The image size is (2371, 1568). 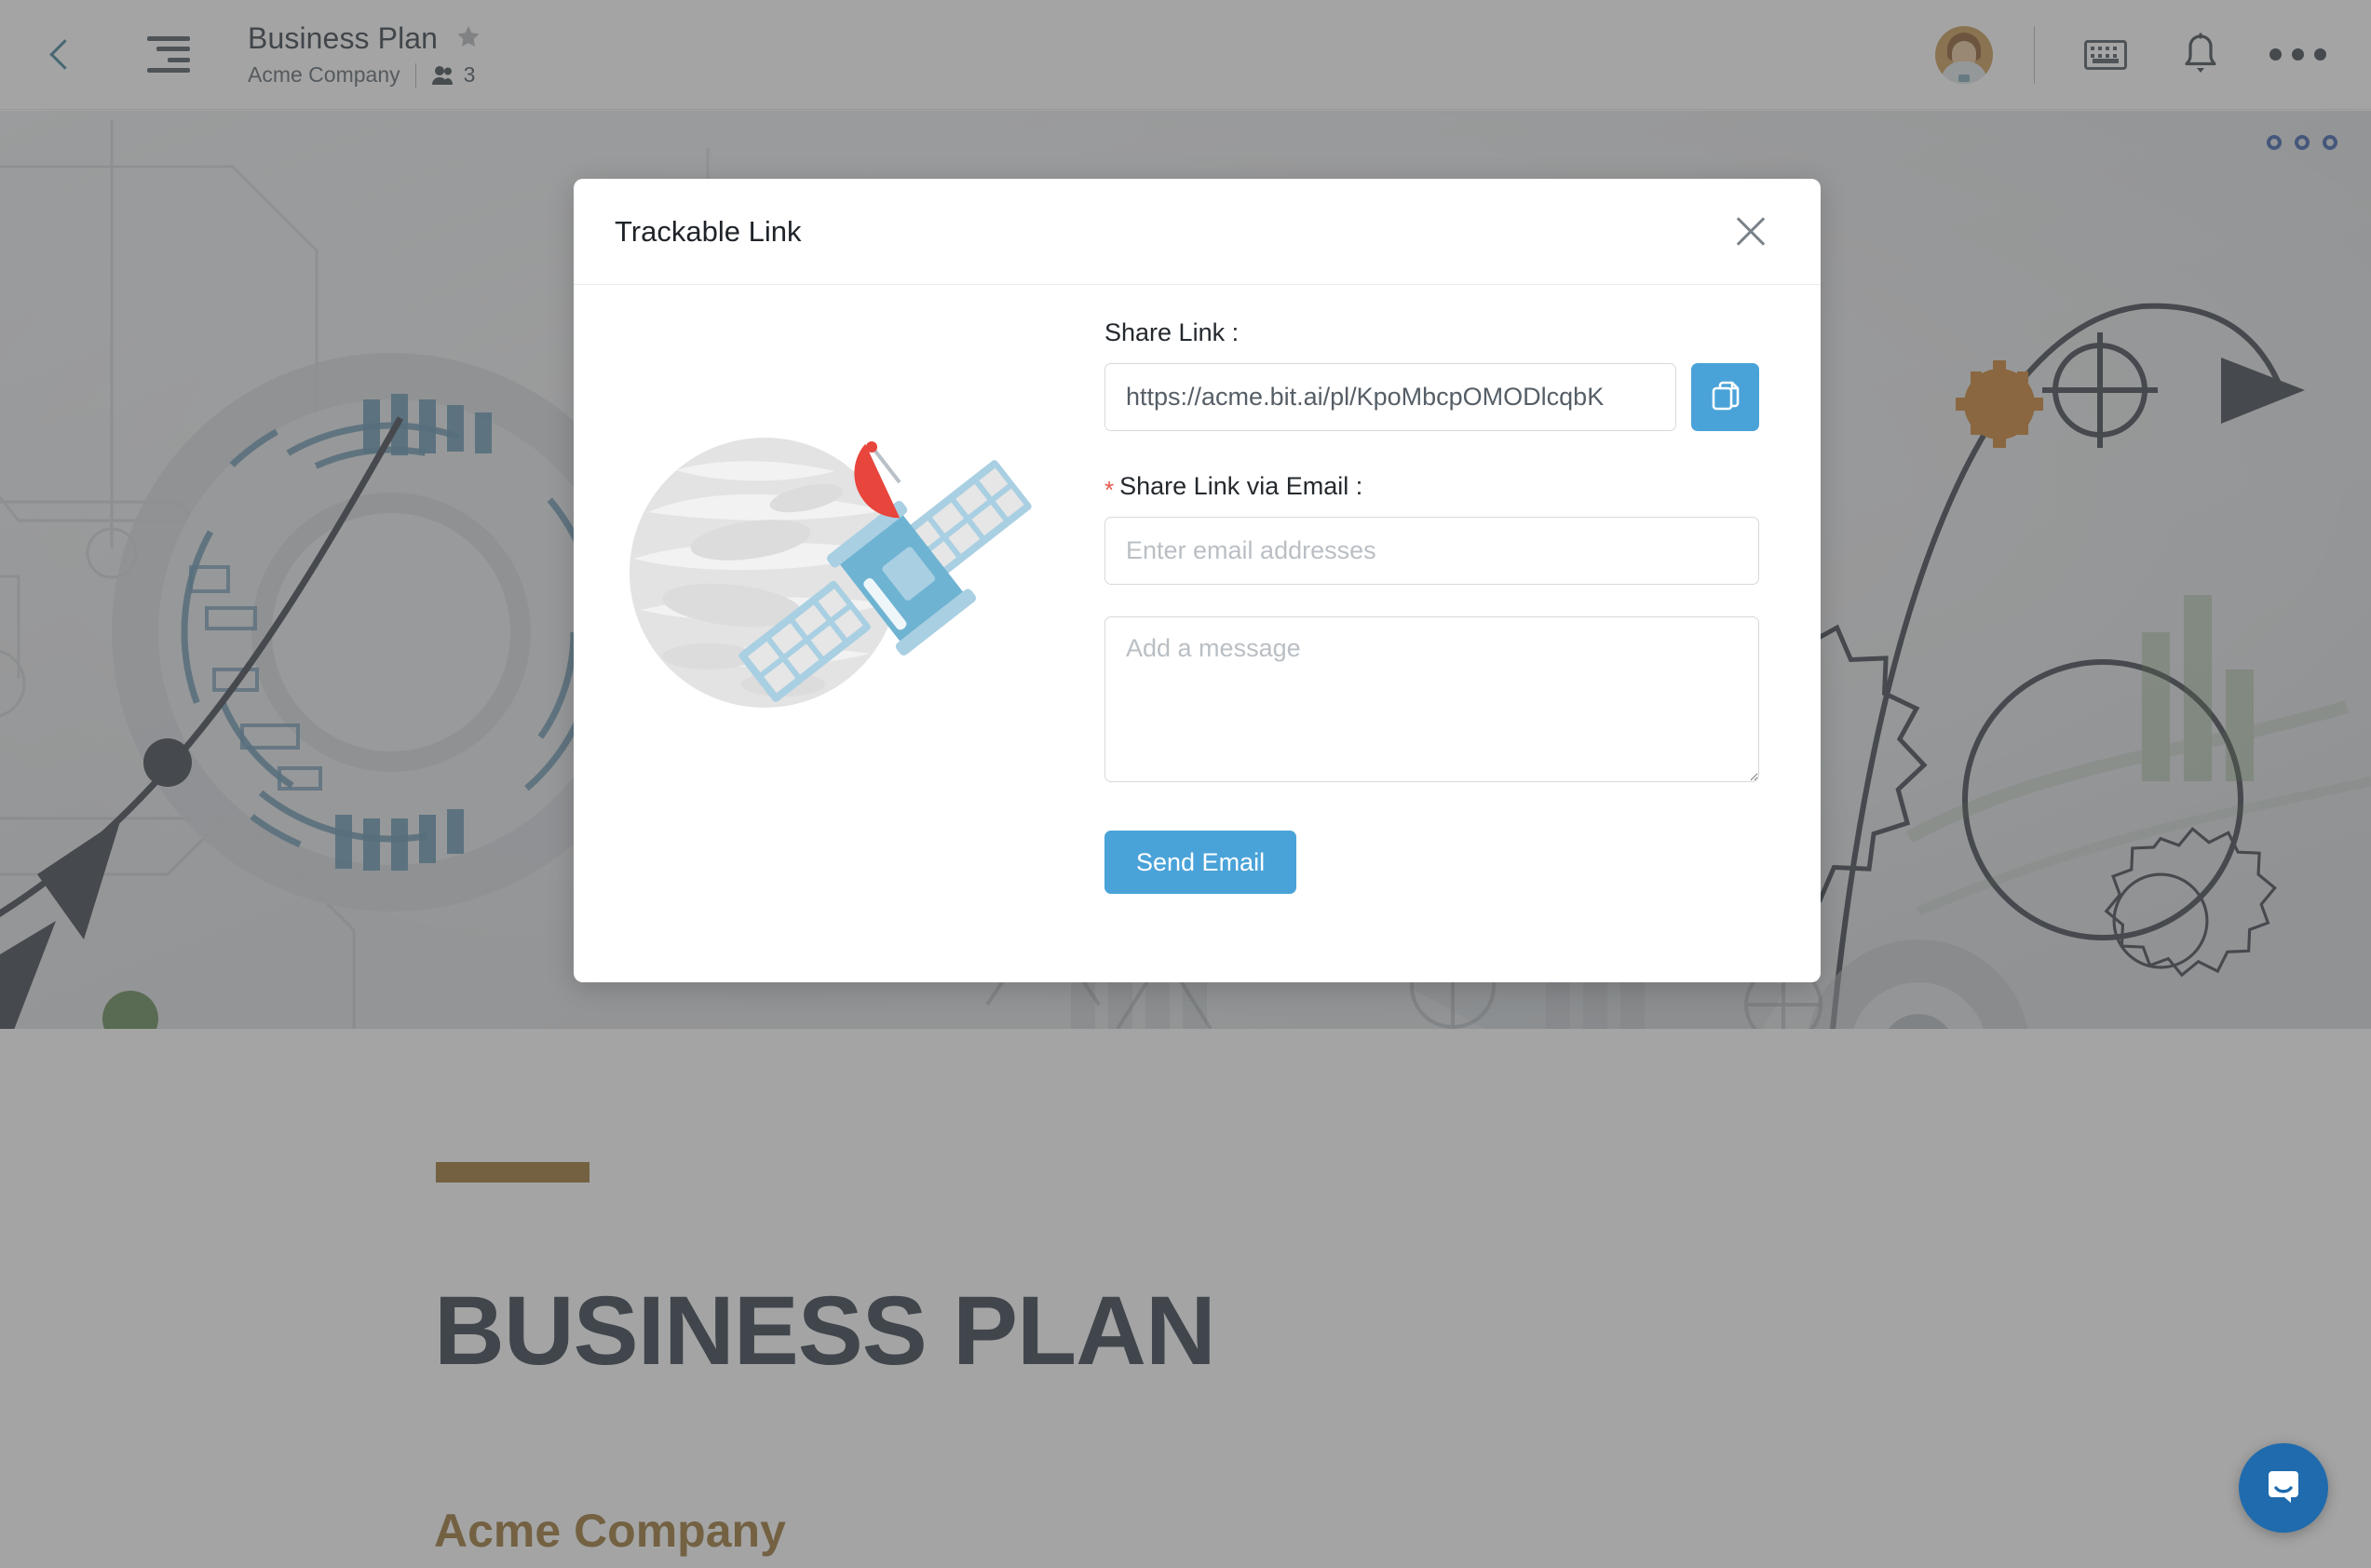 I want to click on share-link-row, so click(x=1431, y=397).